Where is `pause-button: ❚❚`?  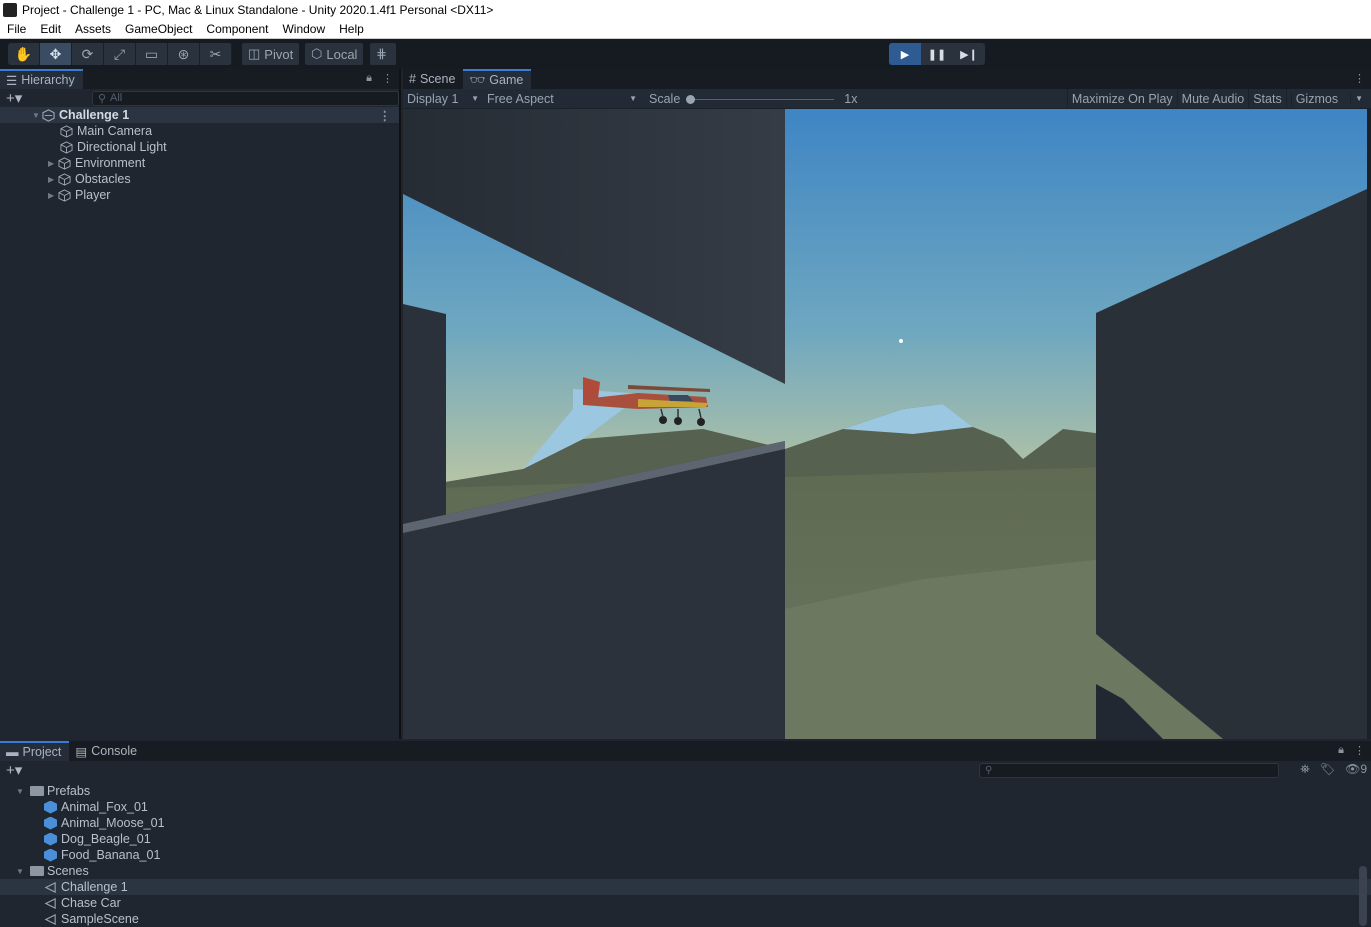
pause-button: ❚❚ is located at coordinates (937, 54).